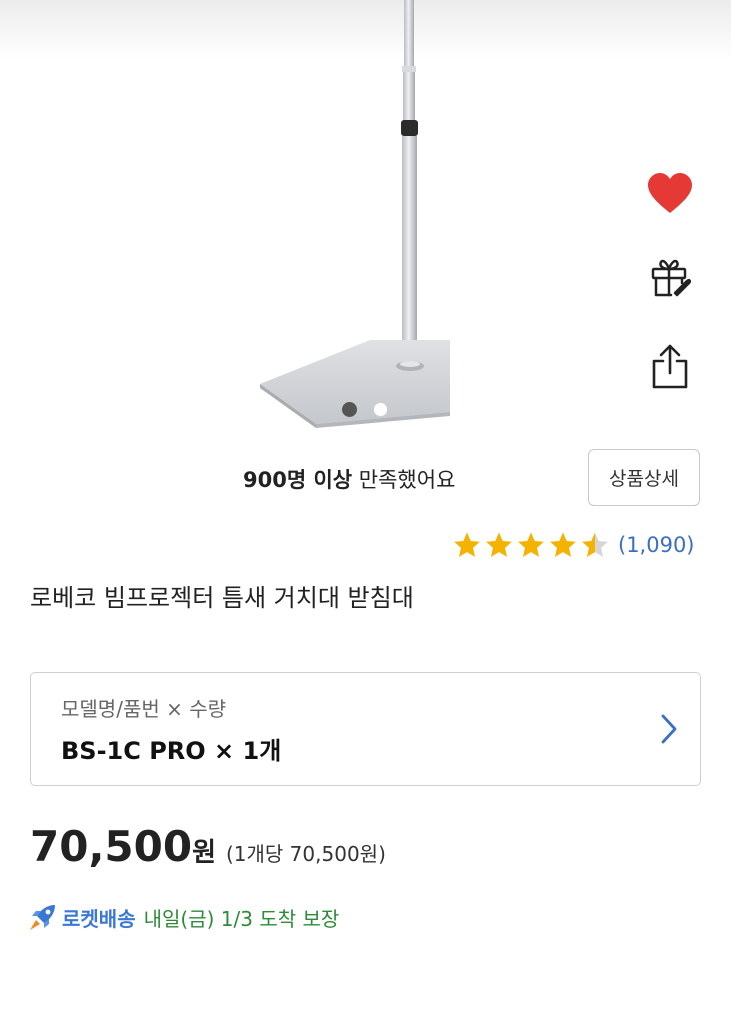 Image resolution: width=731 pixels, height=1024 pixels. What do you see at coordinates (171, 751) in the screenshot?
I see `option-value: BS-1C PRO × 1개` at bounding box center [171, 751].